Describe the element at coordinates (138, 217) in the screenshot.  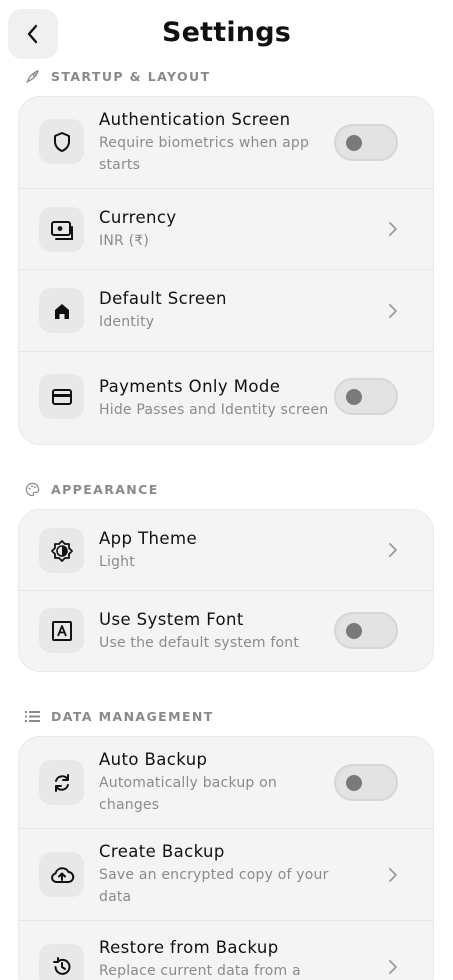
I see `setting-title: Currency` at that location.